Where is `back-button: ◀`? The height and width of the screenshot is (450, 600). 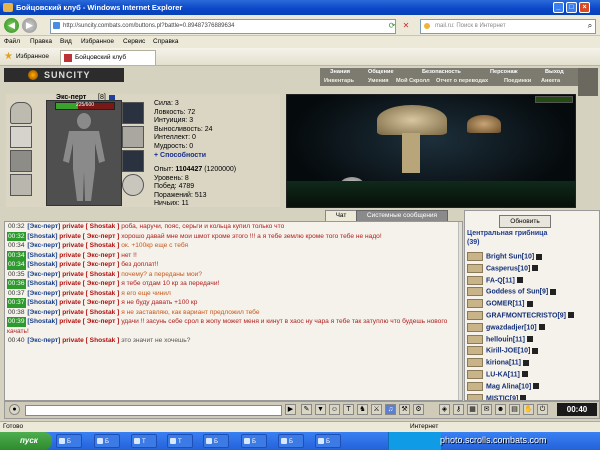 back-button: ◀ is located at coordinates (11, 25).